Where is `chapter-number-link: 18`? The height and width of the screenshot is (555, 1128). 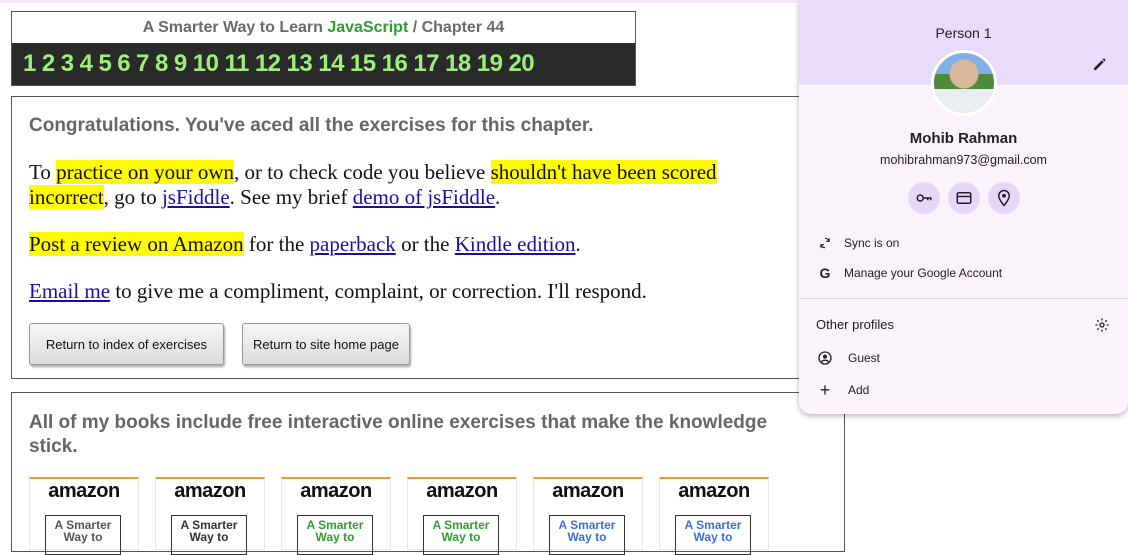
chapter-number-link: 18 is located at coordinates (458, 64).